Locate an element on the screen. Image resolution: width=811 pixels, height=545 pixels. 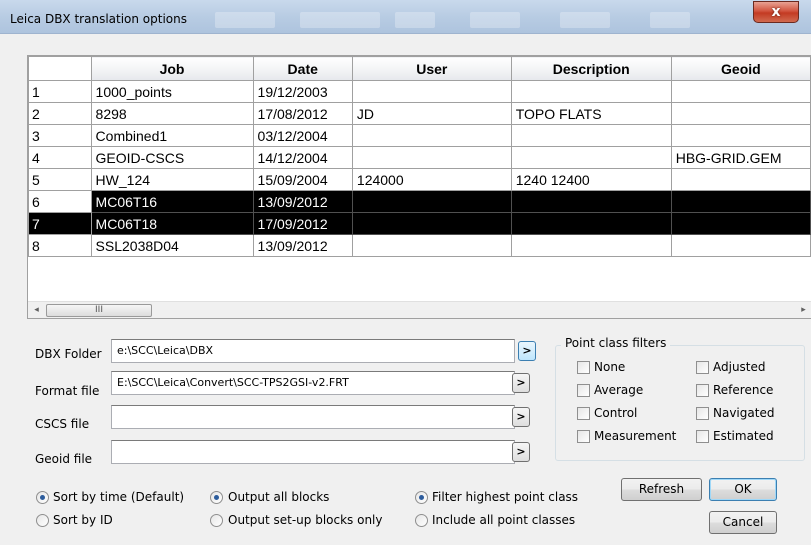
table-row: 4 GEOID-CSCS 14/12/2004 HBG-GRID.GEM is located at coordinates (419, 157).